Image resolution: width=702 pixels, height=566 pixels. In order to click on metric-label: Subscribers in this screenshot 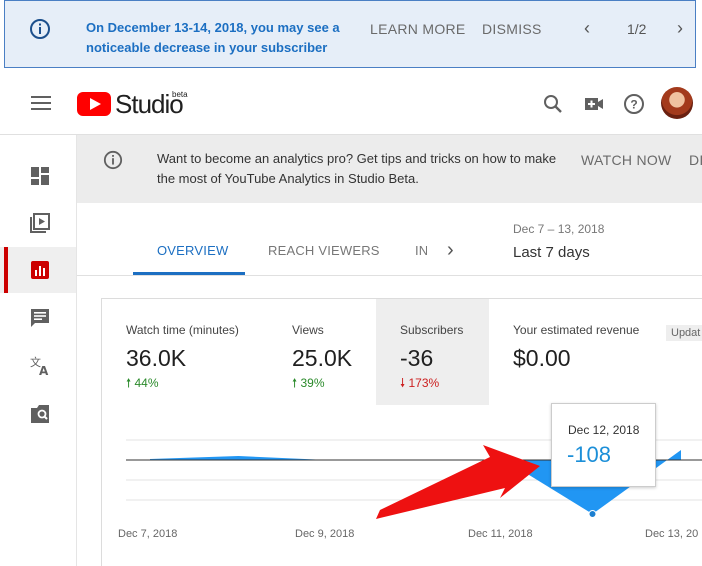, I will do `click(432, 330)`.